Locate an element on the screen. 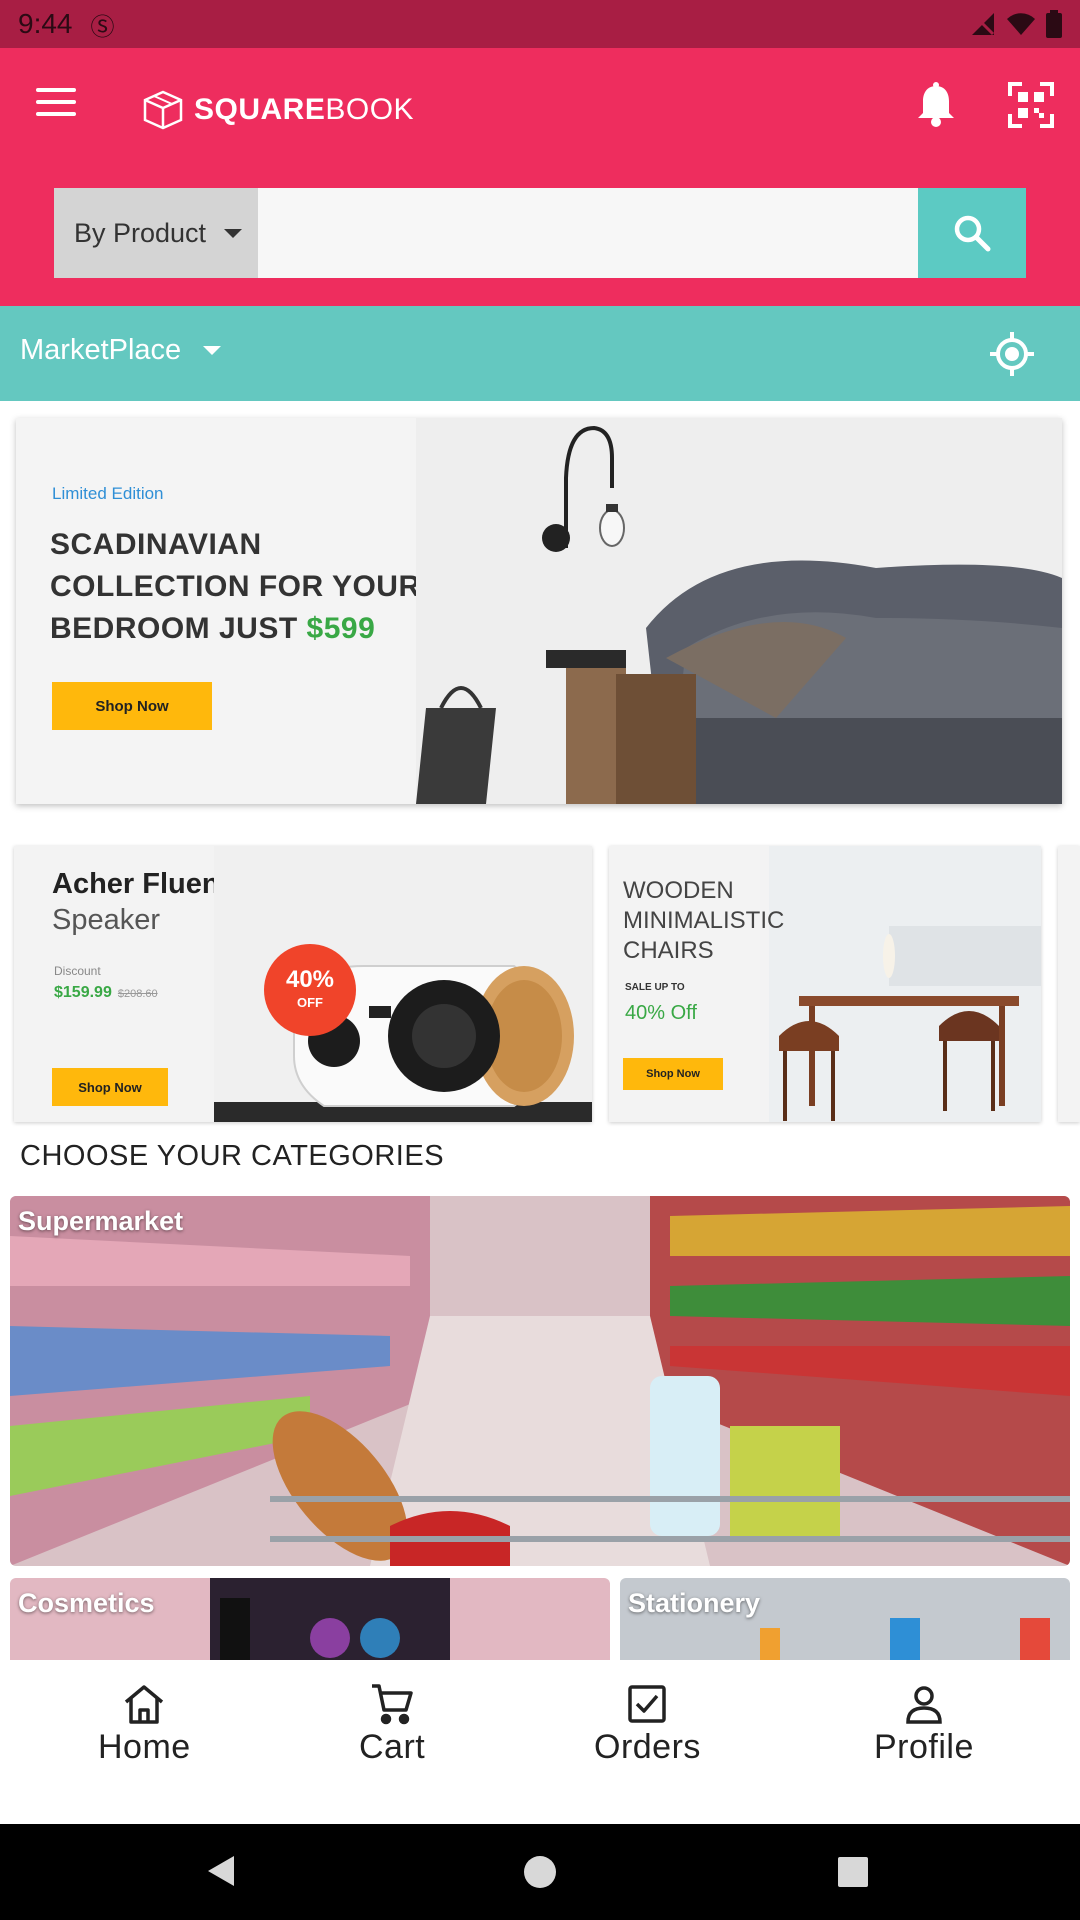  status-time: 9:44 is located at coordinates (45, 23).